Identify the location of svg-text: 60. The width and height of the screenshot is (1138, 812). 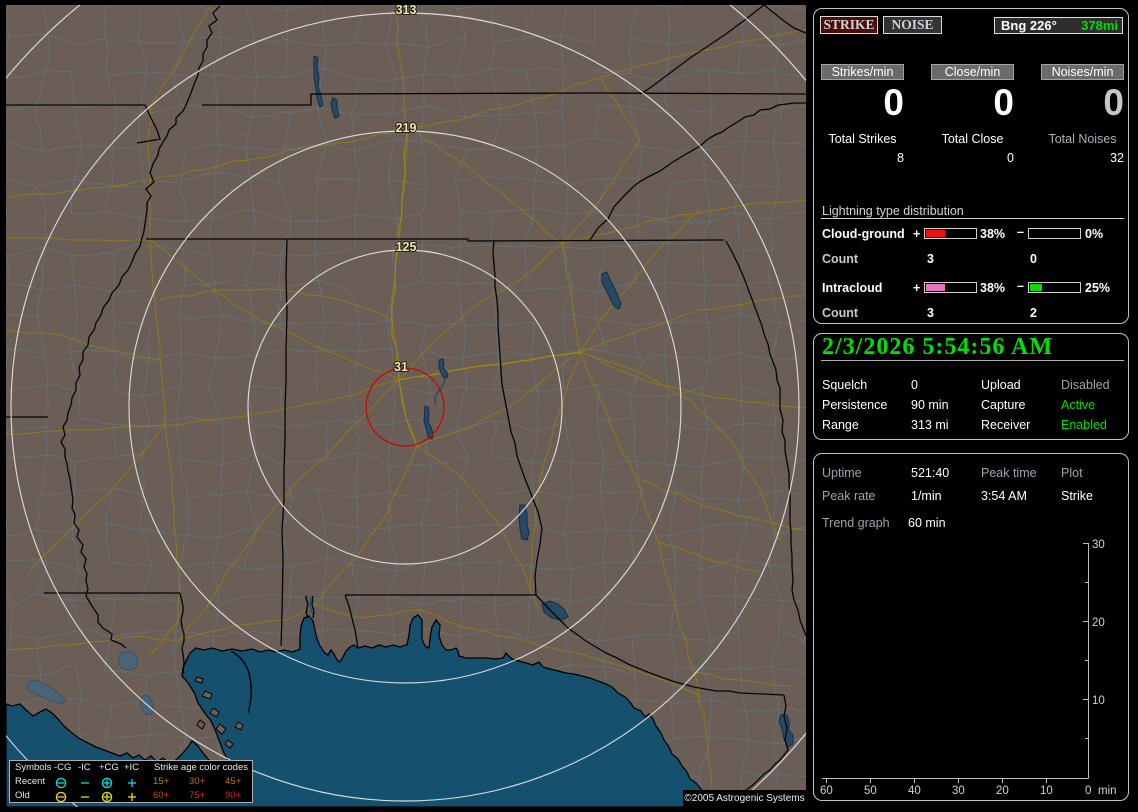
(826, 791).